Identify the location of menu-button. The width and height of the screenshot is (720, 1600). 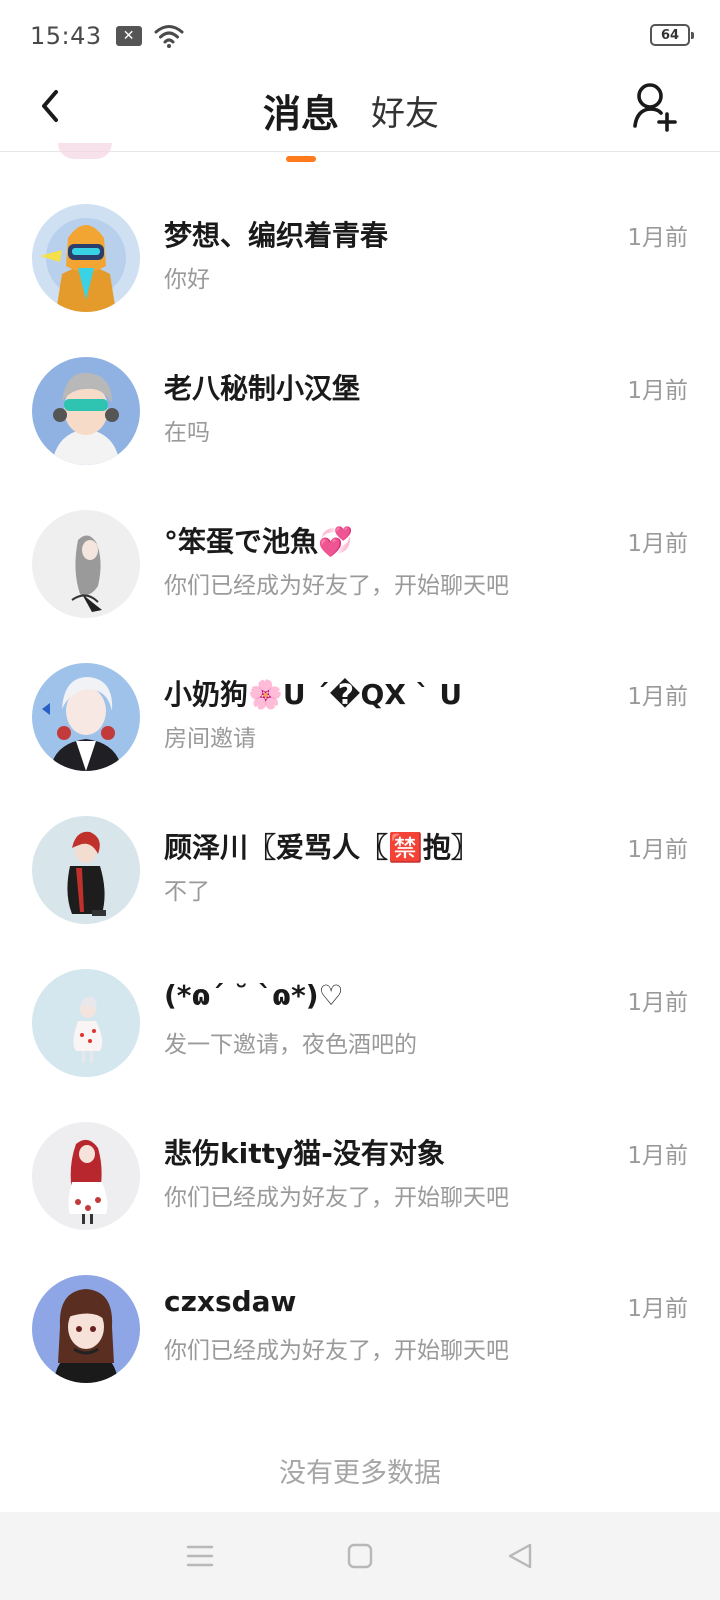
(200, 1556).